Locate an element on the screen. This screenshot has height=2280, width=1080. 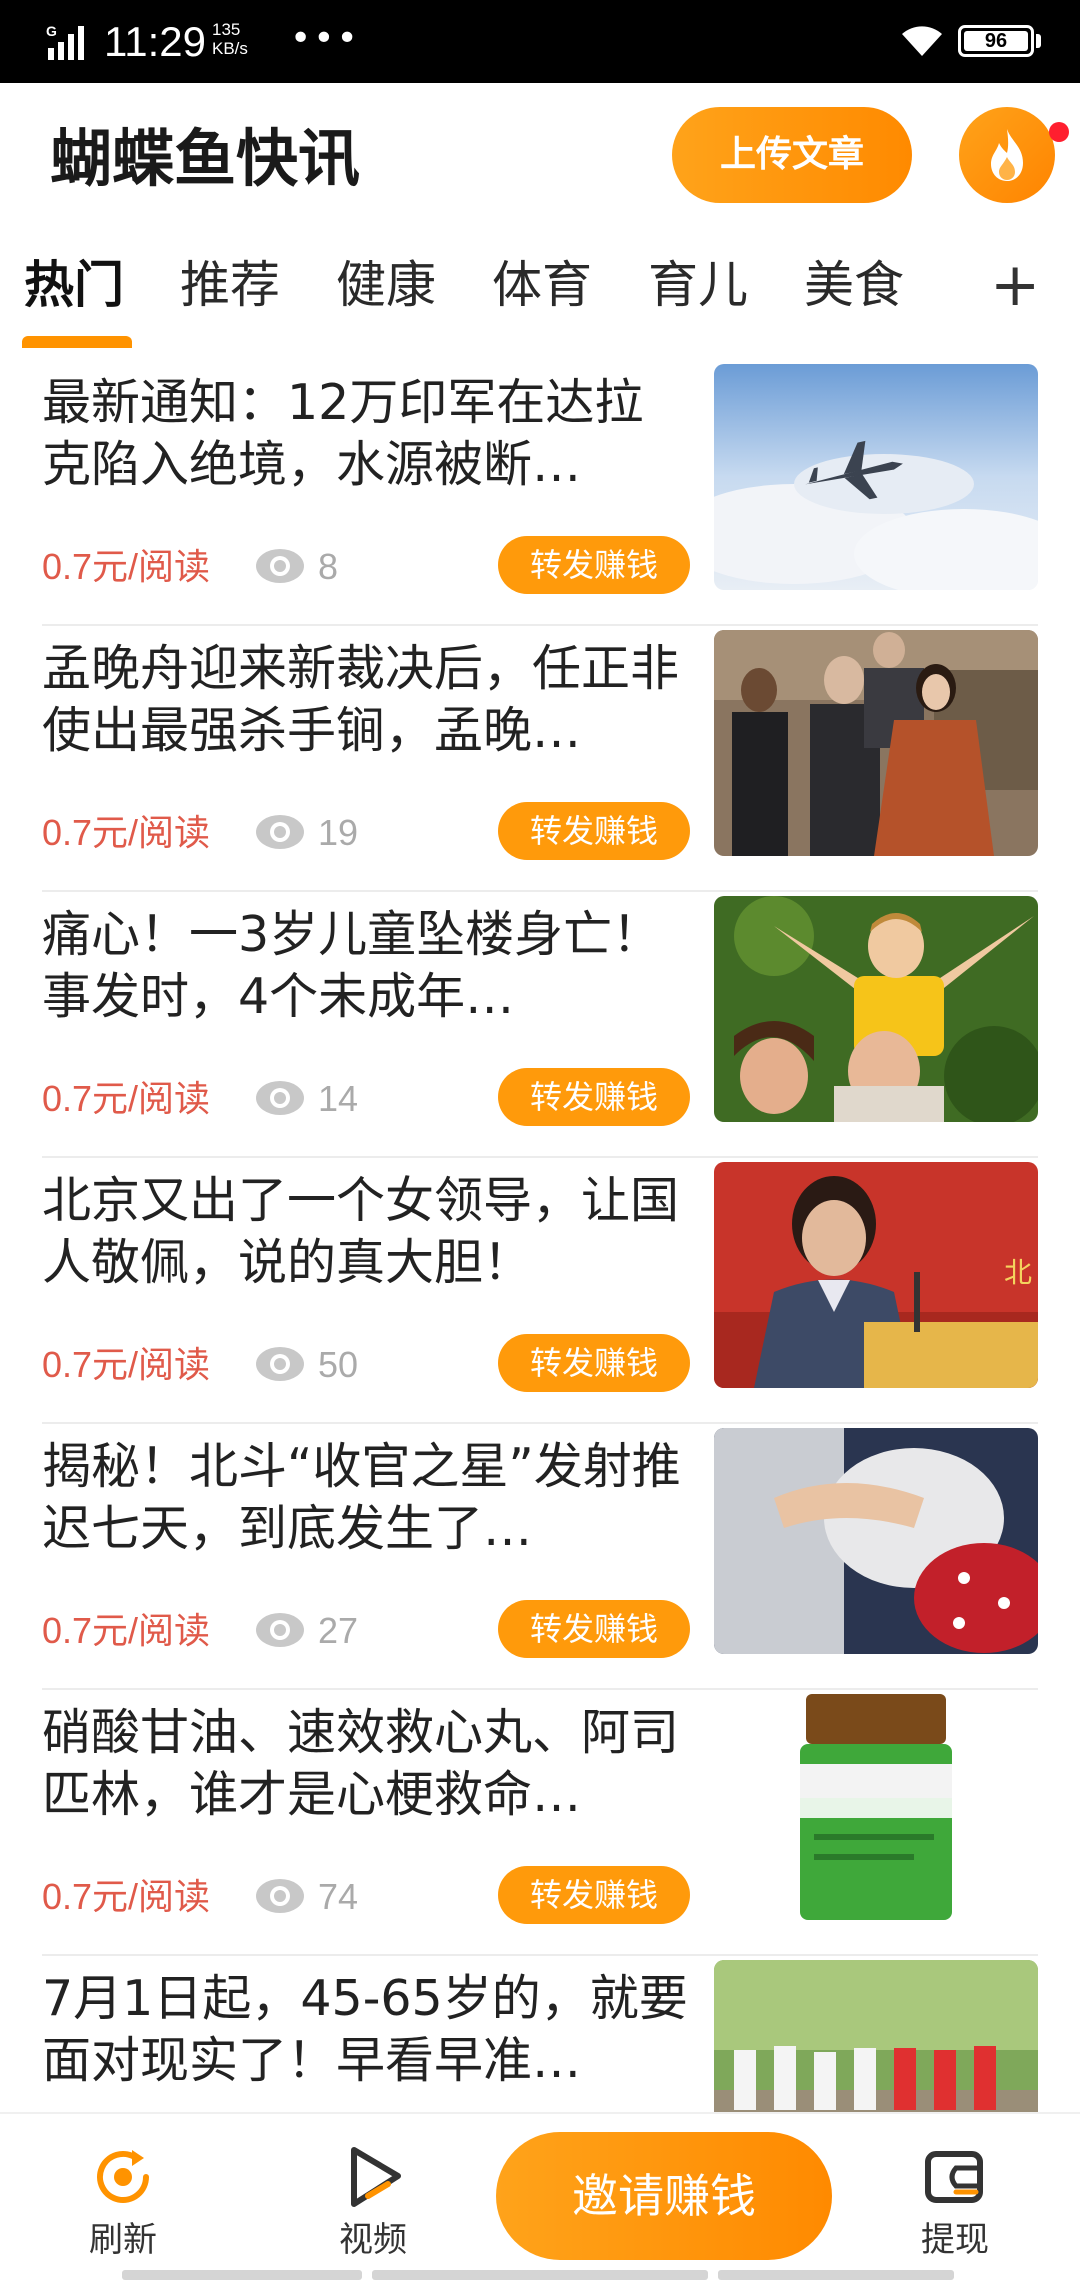
battery-icon: 96 is located at coordinates (996, 41).